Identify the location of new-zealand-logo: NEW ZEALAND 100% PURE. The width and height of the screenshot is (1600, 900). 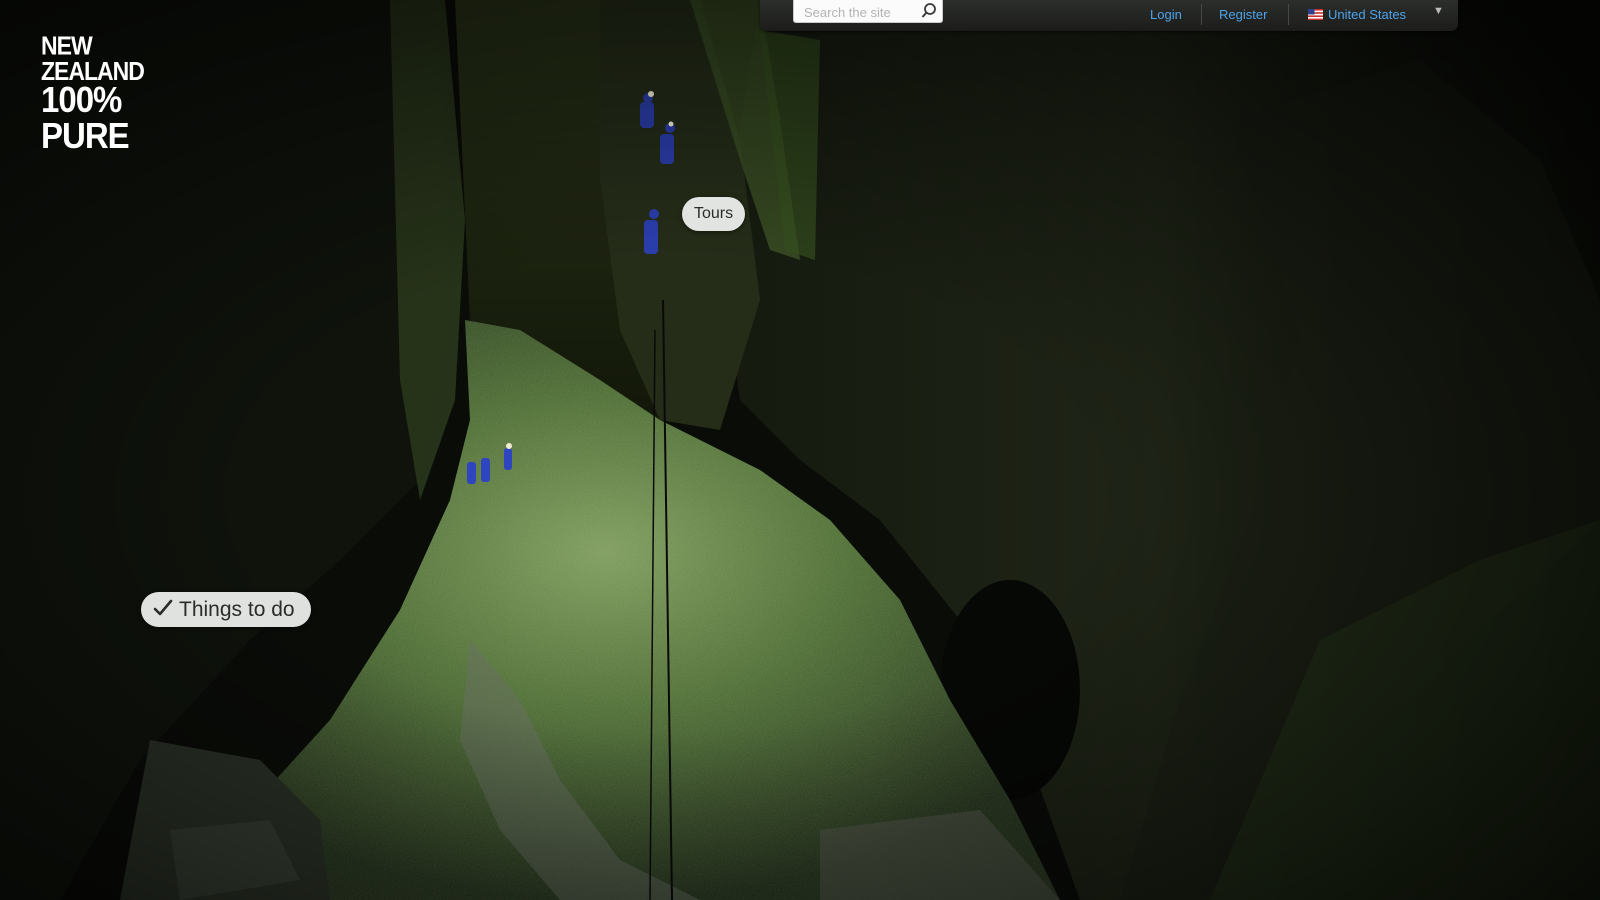
(113, 91).